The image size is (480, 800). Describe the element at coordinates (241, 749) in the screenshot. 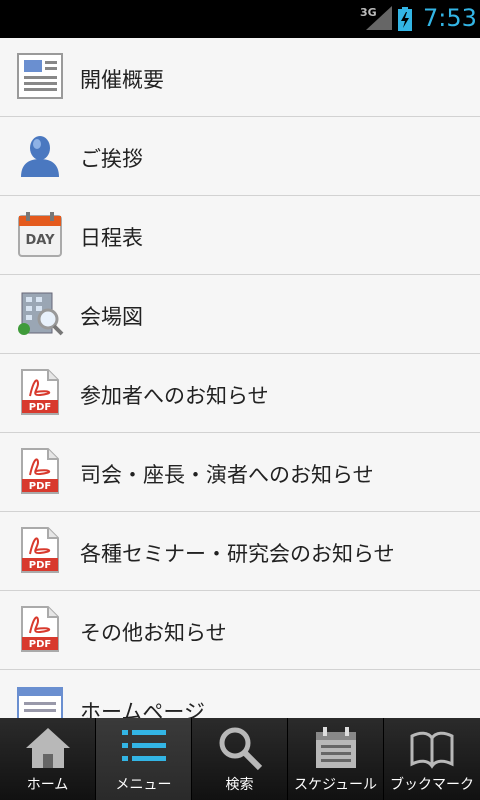

I see `search-icon` at that location.